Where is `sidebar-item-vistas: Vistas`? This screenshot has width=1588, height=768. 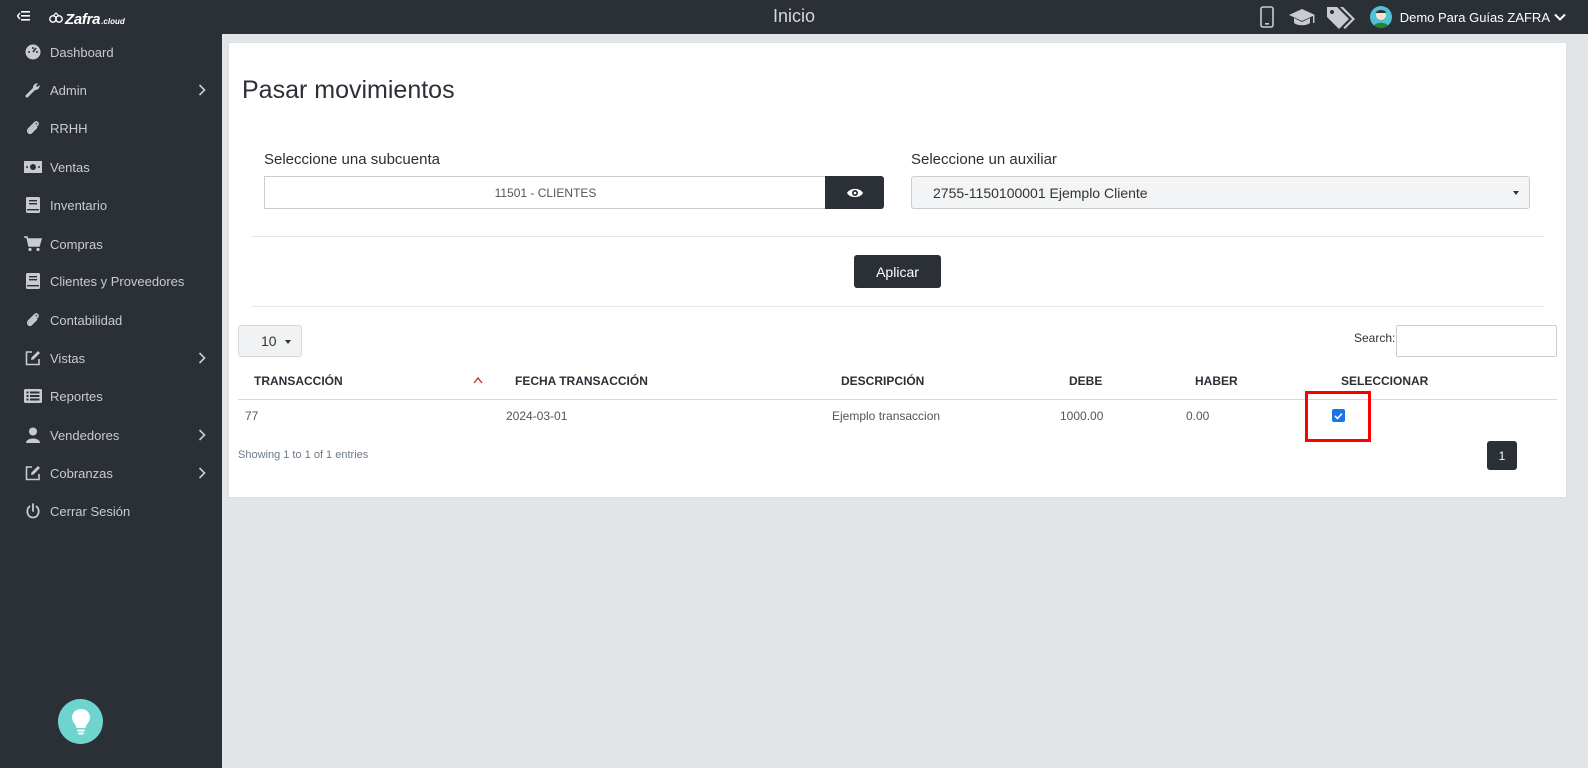
sidebar-item-vistas: Vistas is located at coordinates (111, 358).